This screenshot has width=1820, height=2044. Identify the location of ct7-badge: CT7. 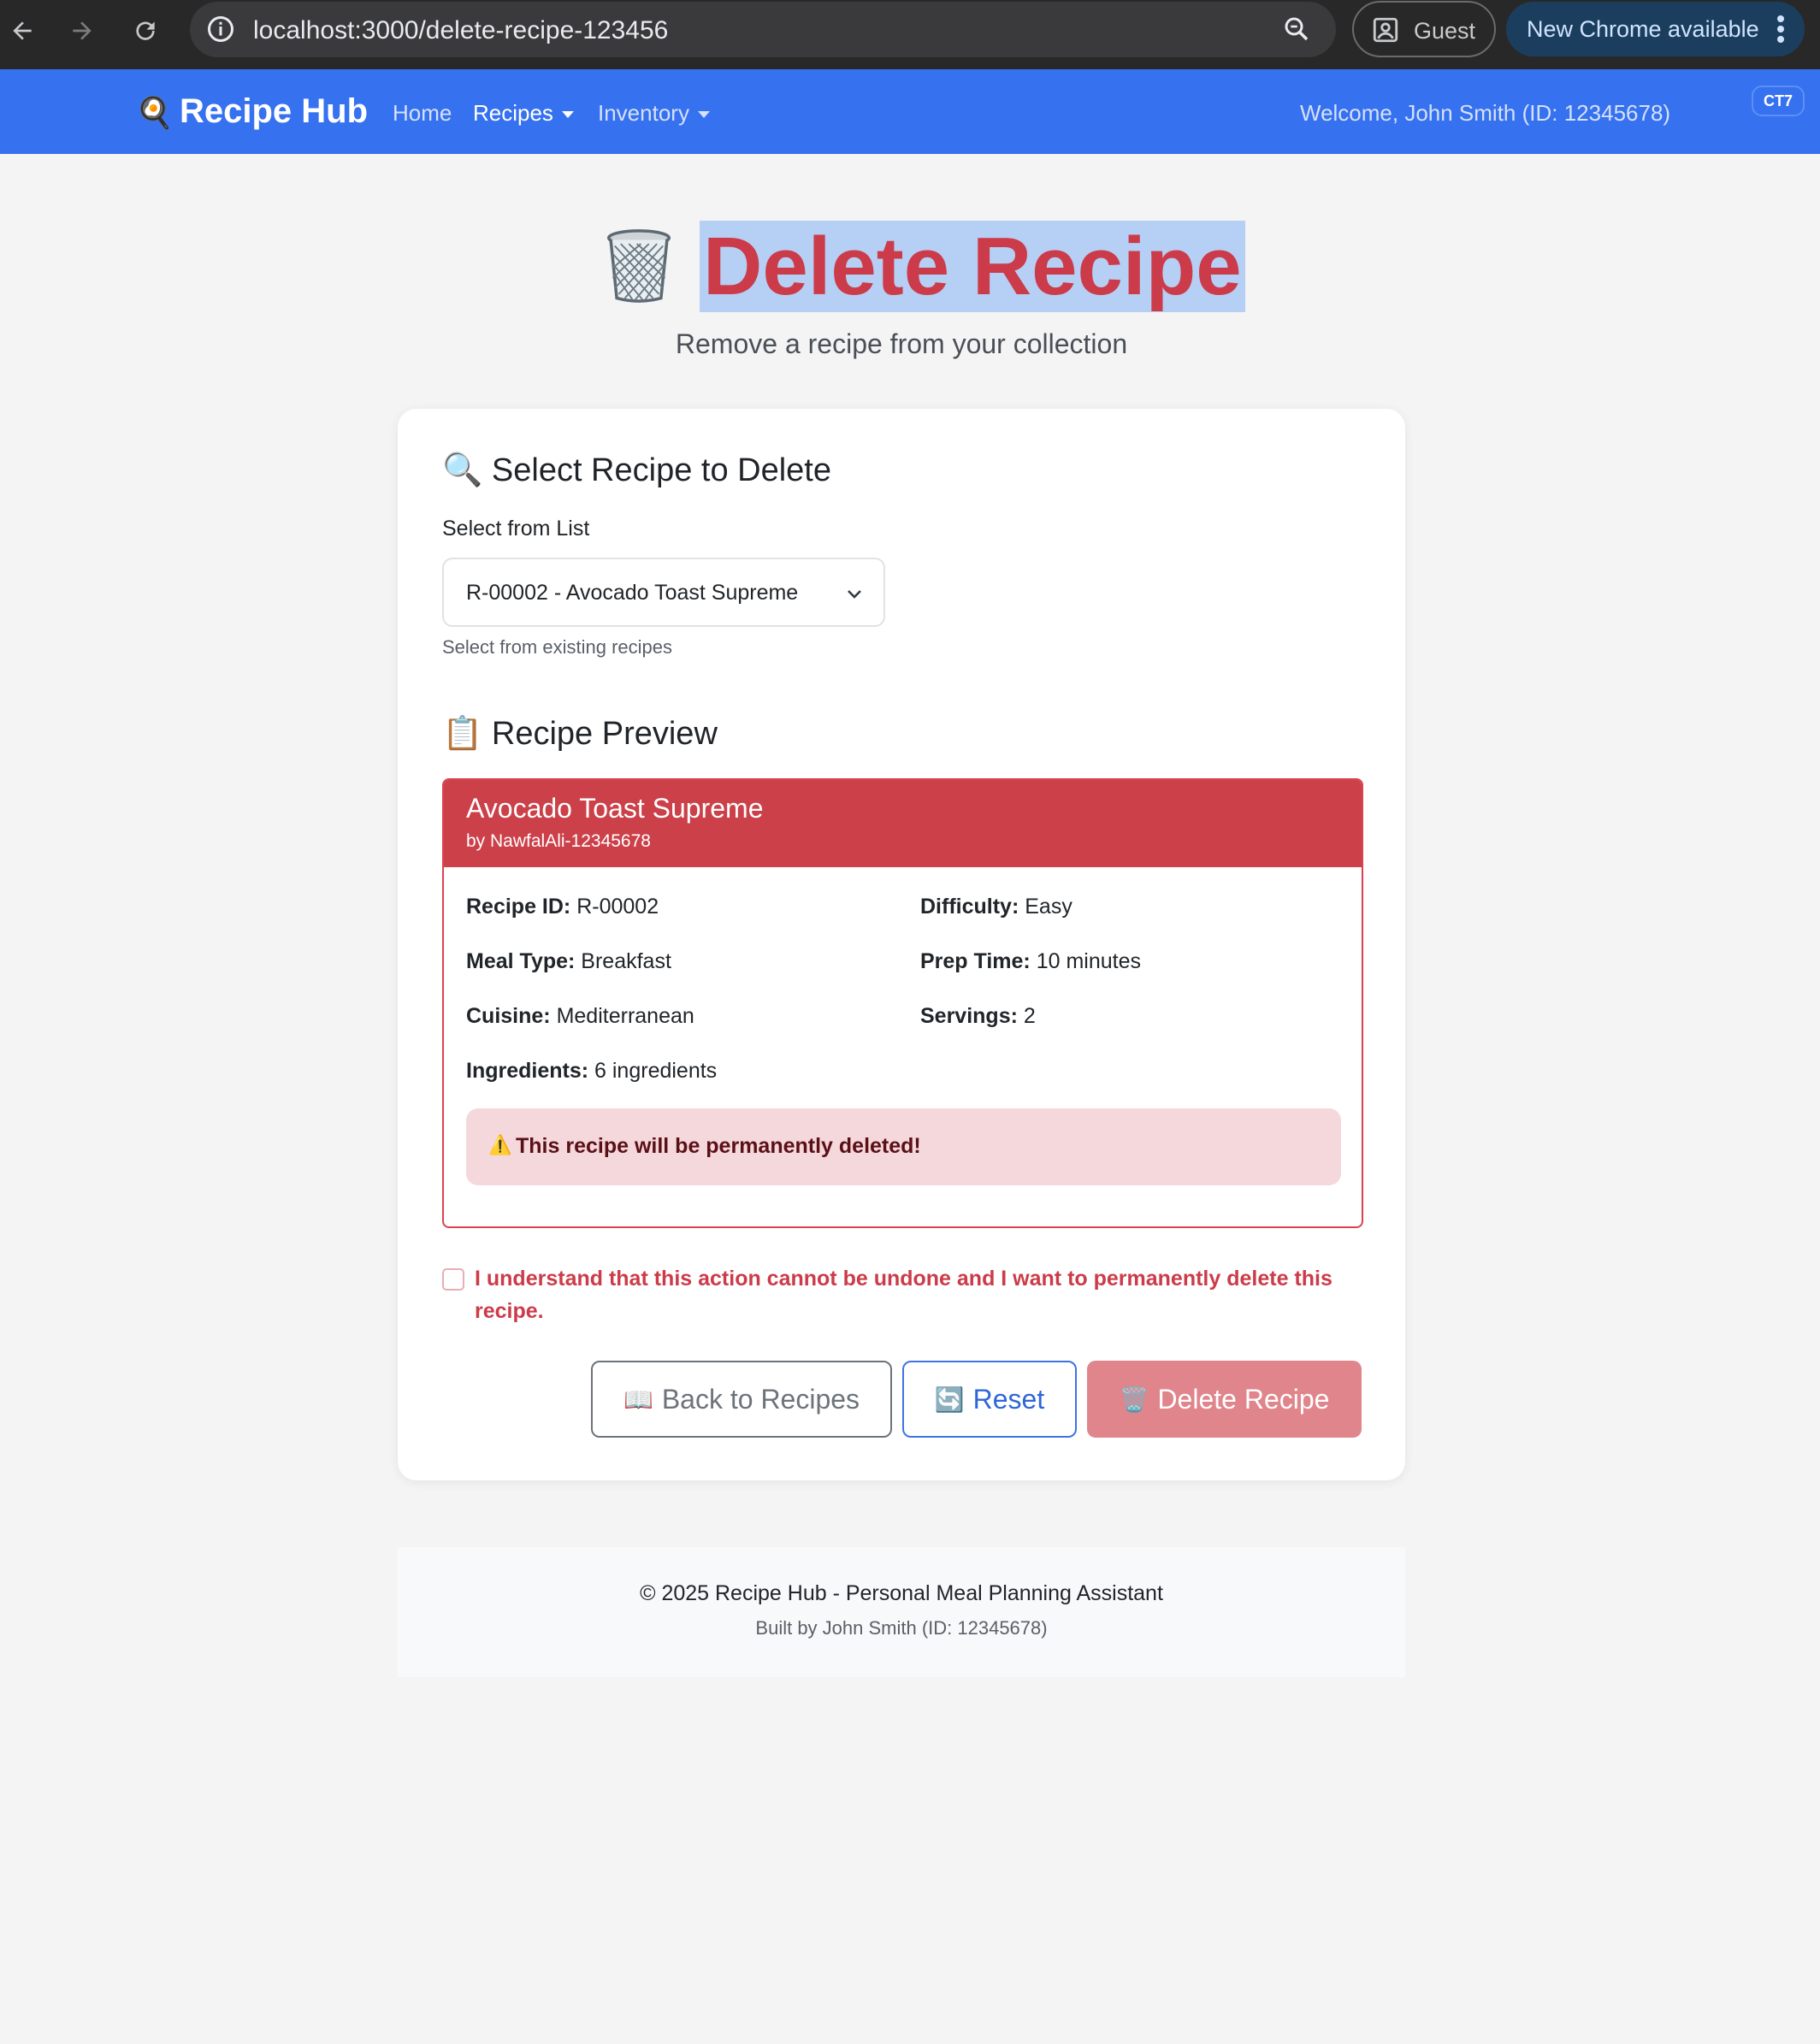
(1779, 101).